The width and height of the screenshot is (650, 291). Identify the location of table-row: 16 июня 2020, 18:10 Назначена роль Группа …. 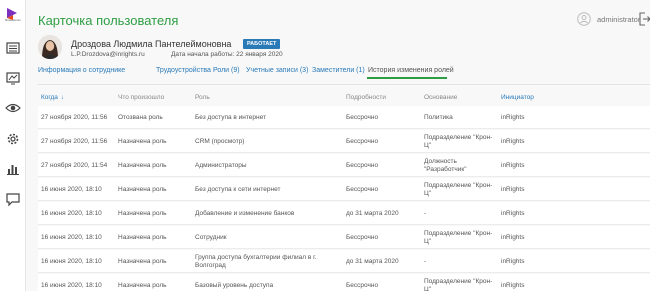
(344, 261).